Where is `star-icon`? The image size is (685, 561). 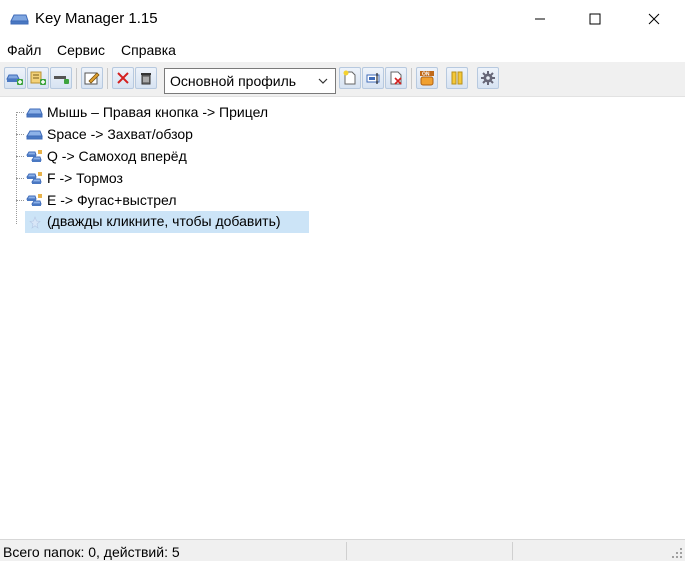
star-icon is located at coordinates (35, 222).